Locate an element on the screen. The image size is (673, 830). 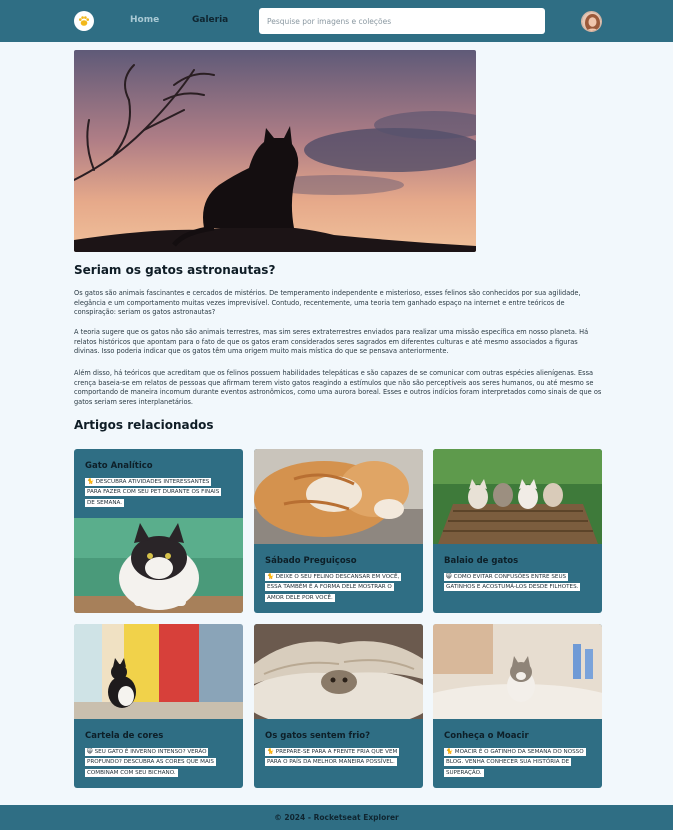
nav-link-gallery: Galeria is located at coordinates (210, 20).